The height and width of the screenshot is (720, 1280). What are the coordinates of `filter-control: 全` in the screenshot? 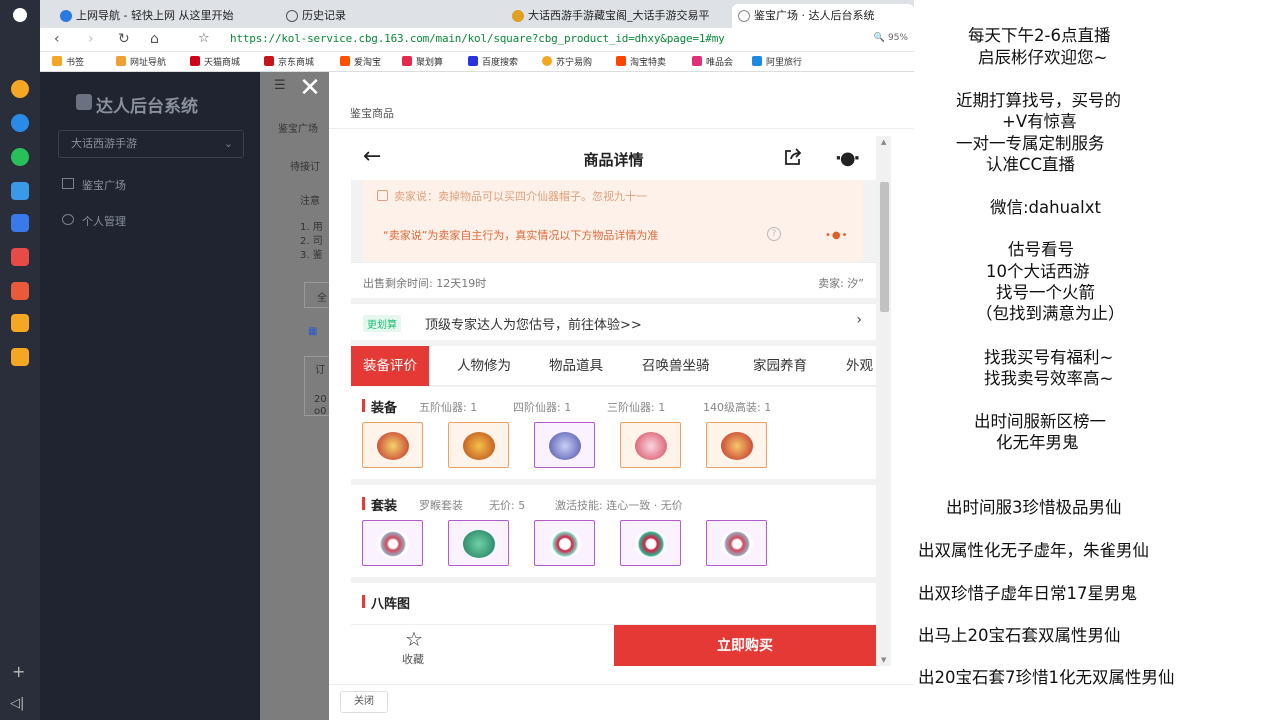 It's located at (317, 295).